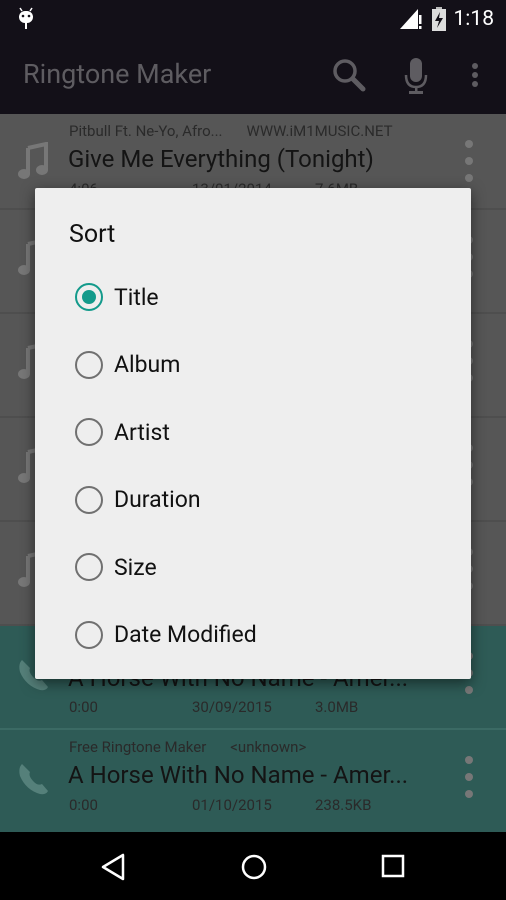 This screenshot has width=506, height=900. I want to click on size: 3.0MB, so click(337, 707).